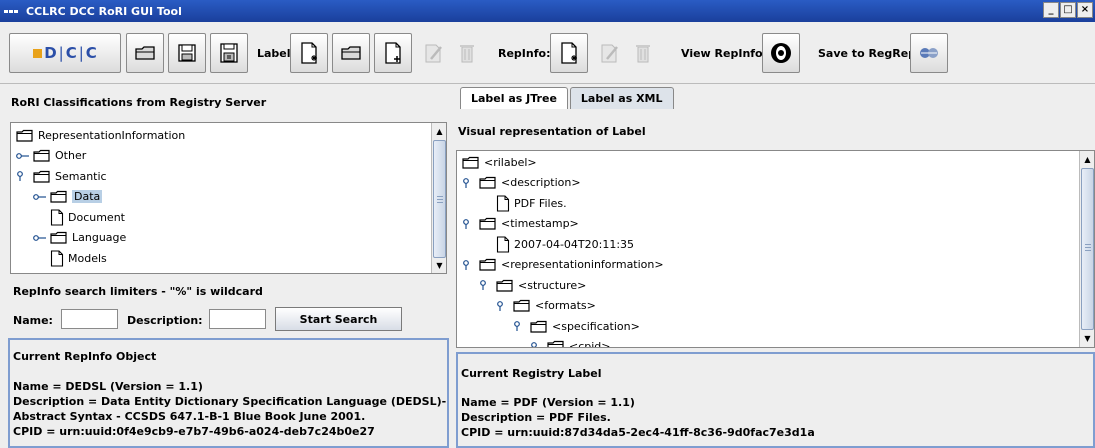  I want to click on tree-node: PDF Files., so click(531, 203).